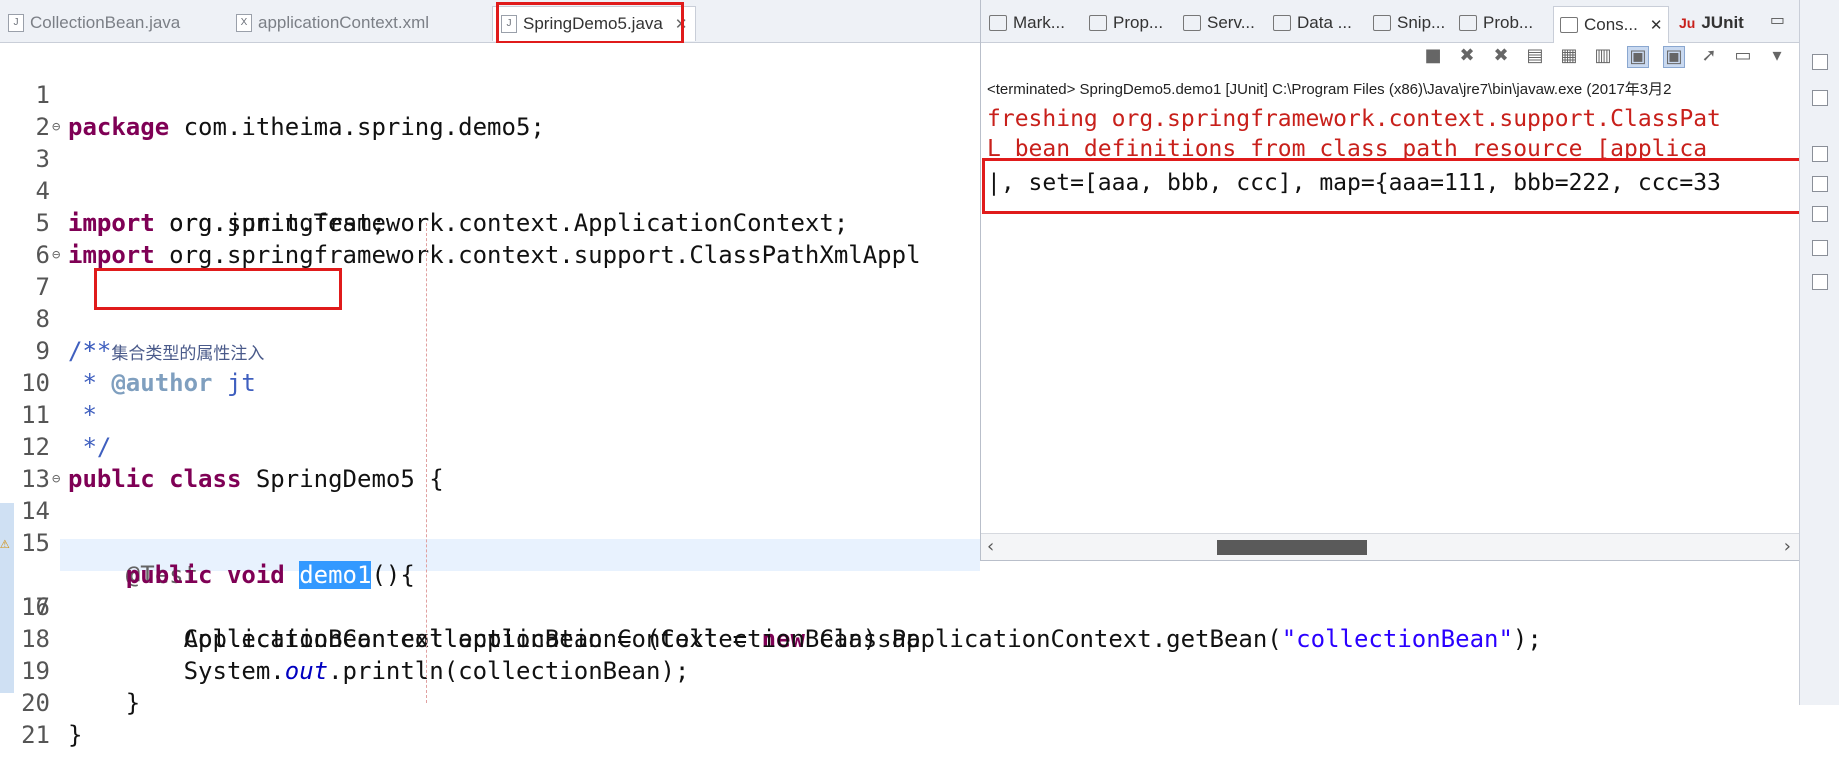 The width and height of the screenshot is (1839, 783). I want to click on tab-label: applicationContext.xml, so click(344, 22).